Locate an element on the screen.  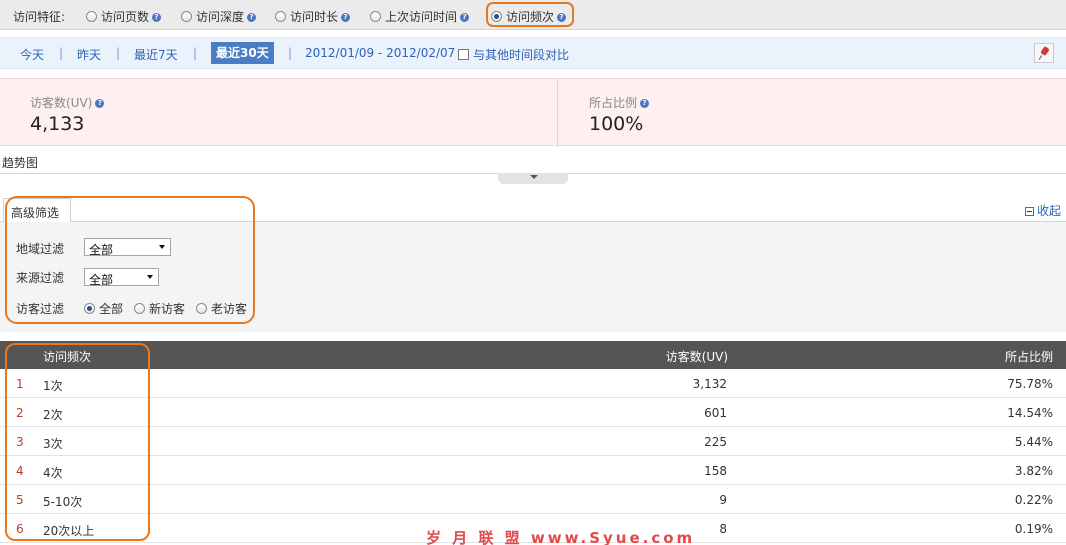
frequency-highlight is located at coordinates (530, 14).